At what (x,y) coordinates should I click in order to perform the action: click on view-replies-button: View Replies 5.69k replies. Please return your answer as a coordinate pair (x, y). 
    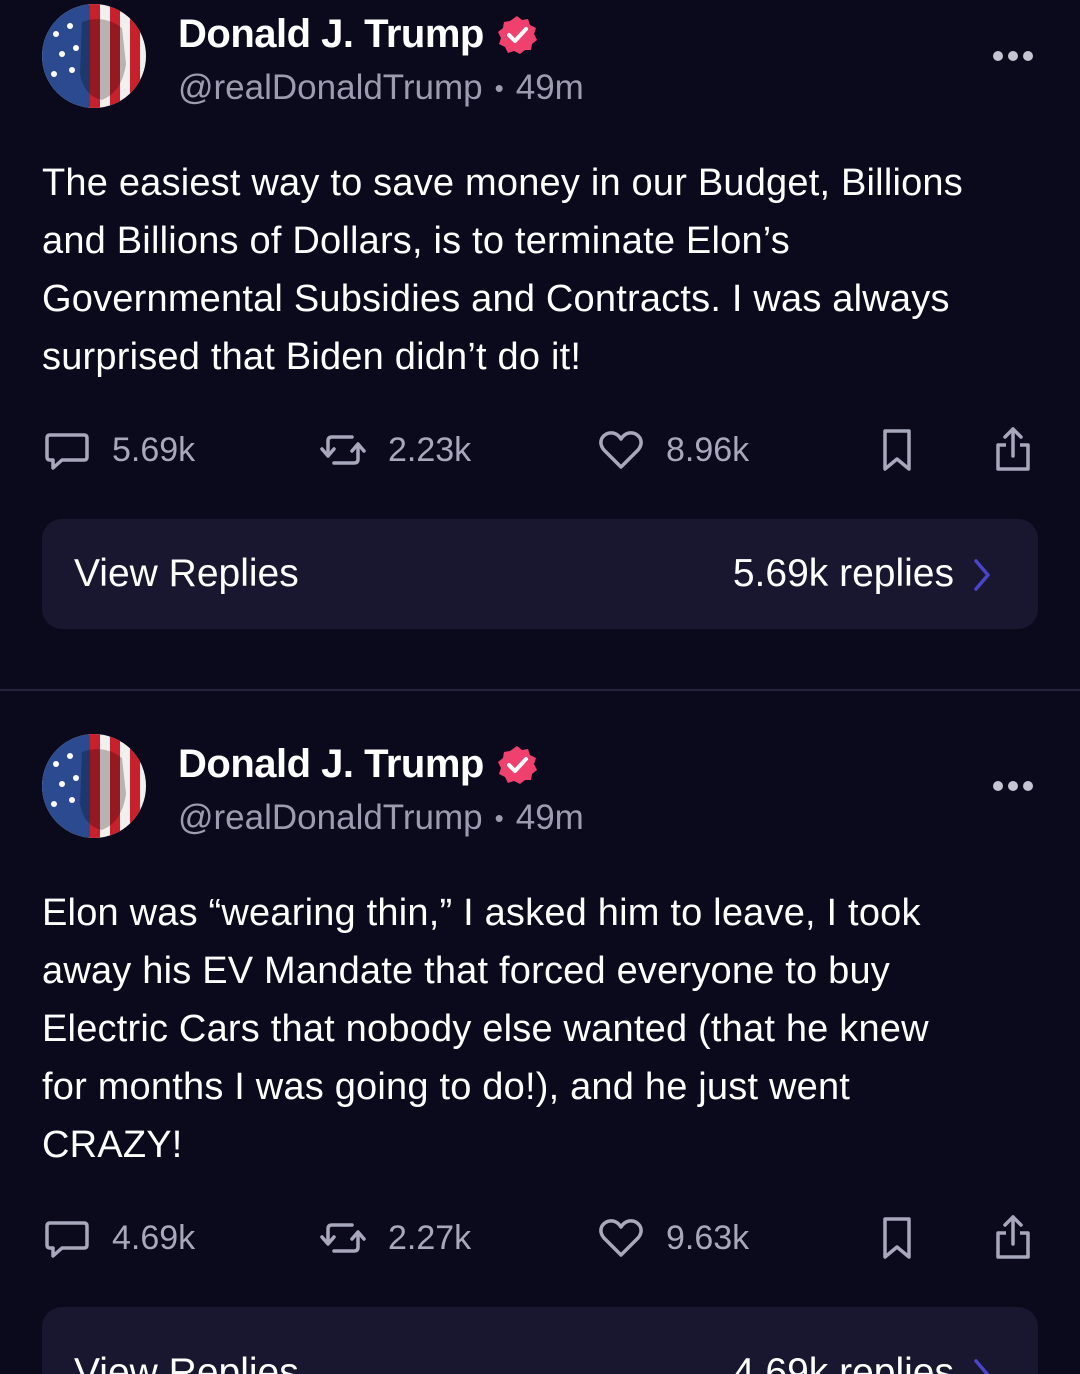
    Looking at the image, I should click on (540, 574).